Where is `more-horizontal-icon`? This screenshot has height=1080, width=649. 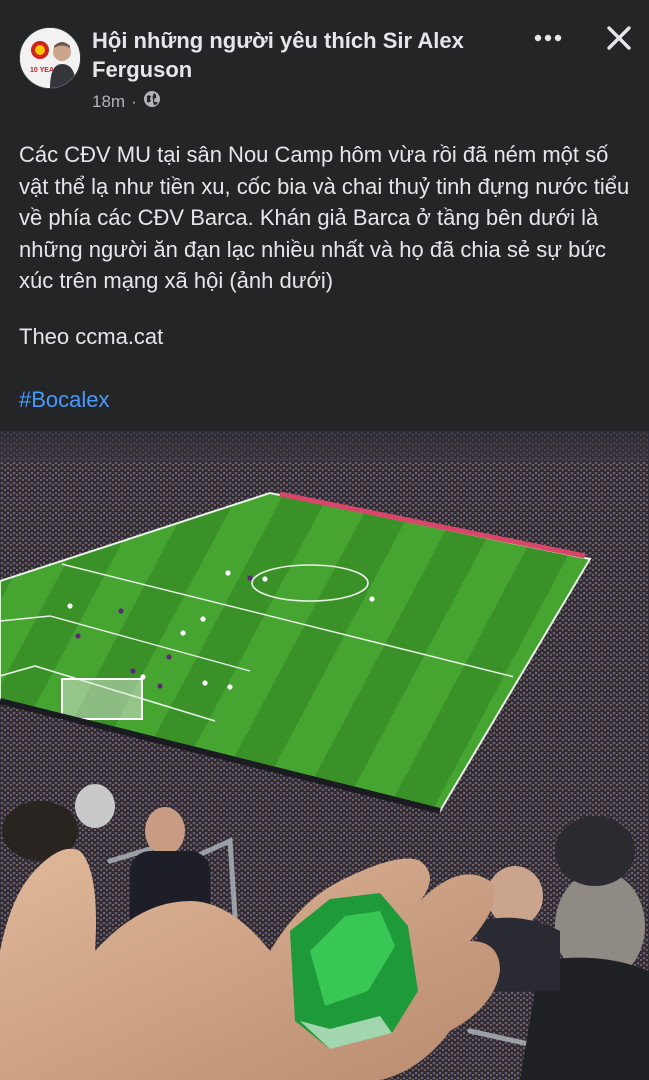
more-horizontal-icon is located at coordinates (548, 38).